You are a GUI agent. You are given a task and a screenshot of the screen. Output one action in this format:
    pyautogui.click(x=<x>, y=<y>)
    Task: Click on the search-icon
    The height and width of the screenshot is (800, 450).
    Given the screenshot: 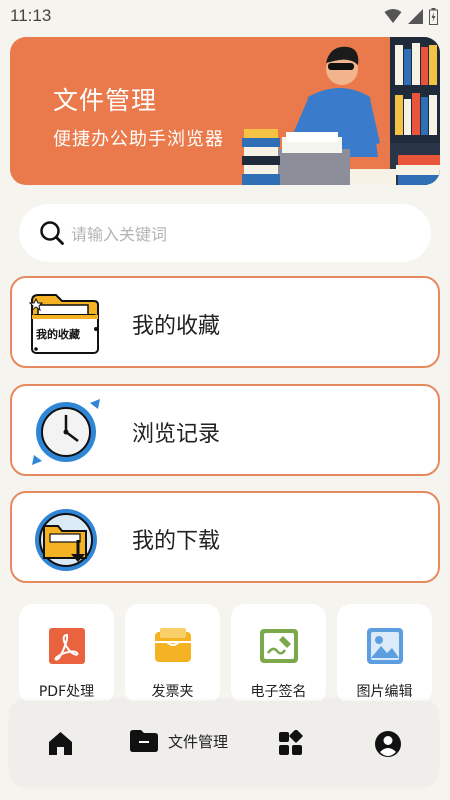 What is the action you would take?
    pyautogui.click(x=52, y=233)
    